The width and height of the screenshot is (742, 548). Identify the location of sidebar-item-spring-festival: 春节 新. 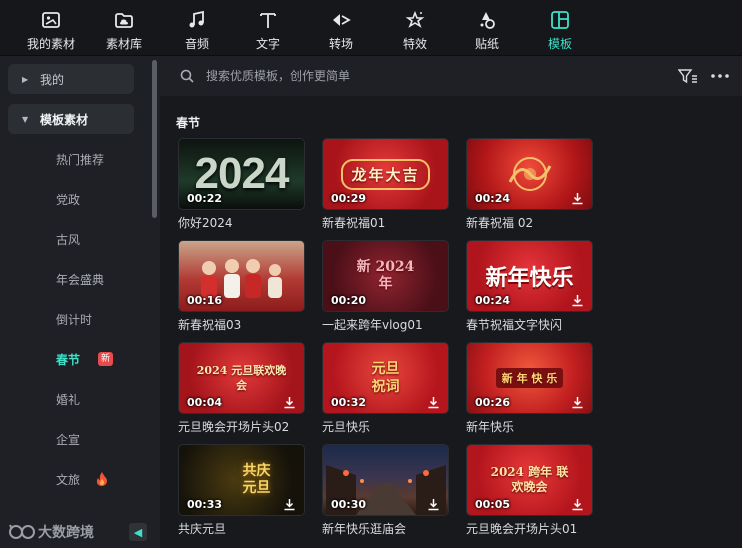
(101, 359).